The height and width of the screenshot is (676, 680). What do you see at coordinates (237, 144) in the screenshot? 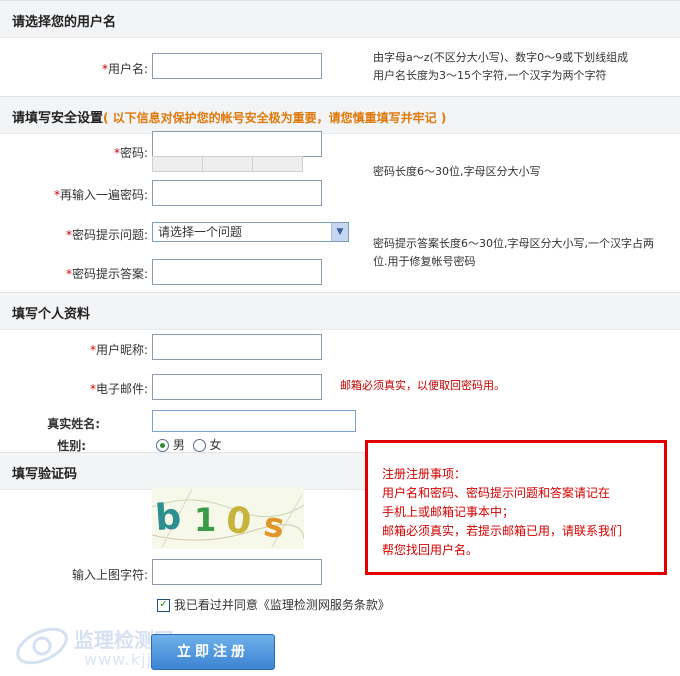
I see `password-input` at bounding box center [237, 144].